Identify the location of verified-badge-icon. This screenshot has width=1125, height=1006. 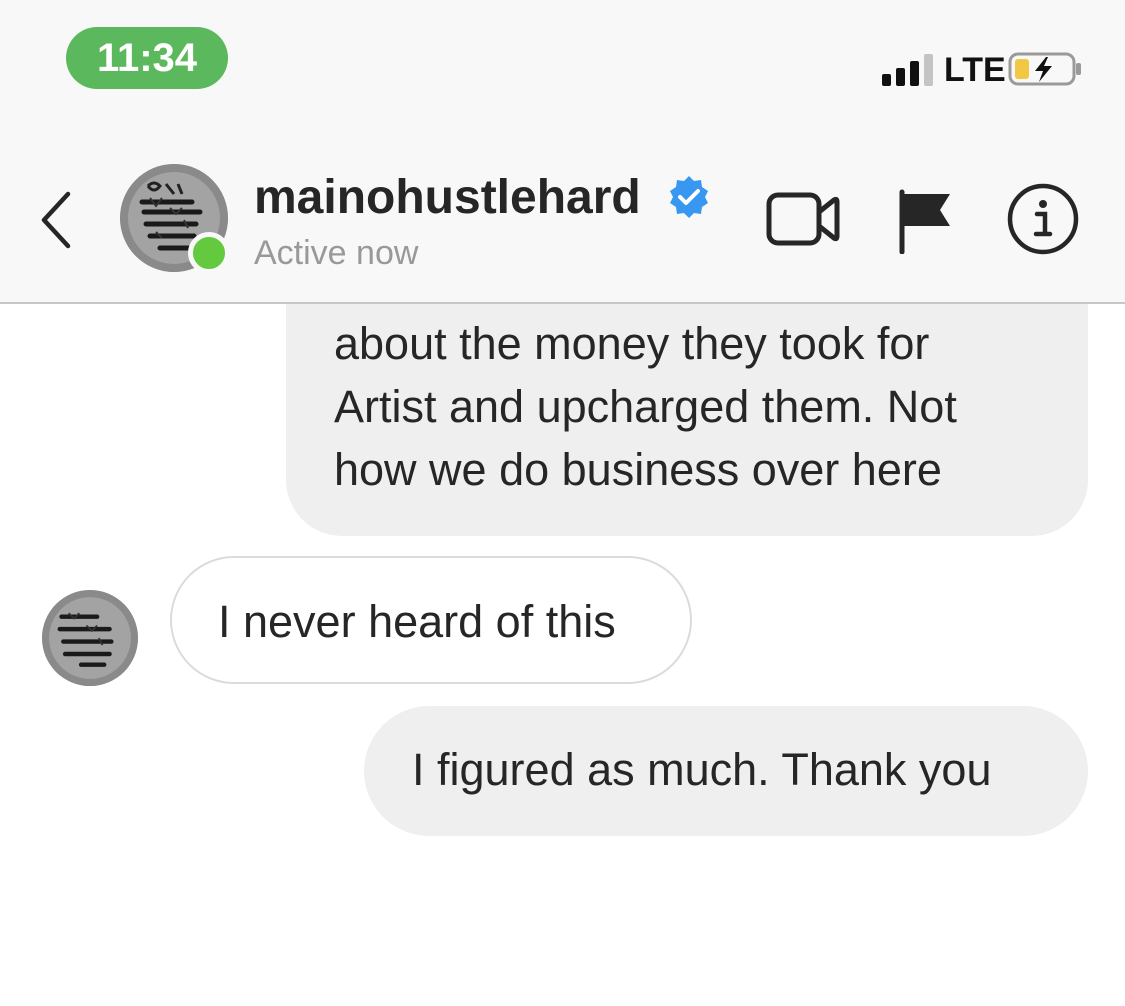
(689, 197).